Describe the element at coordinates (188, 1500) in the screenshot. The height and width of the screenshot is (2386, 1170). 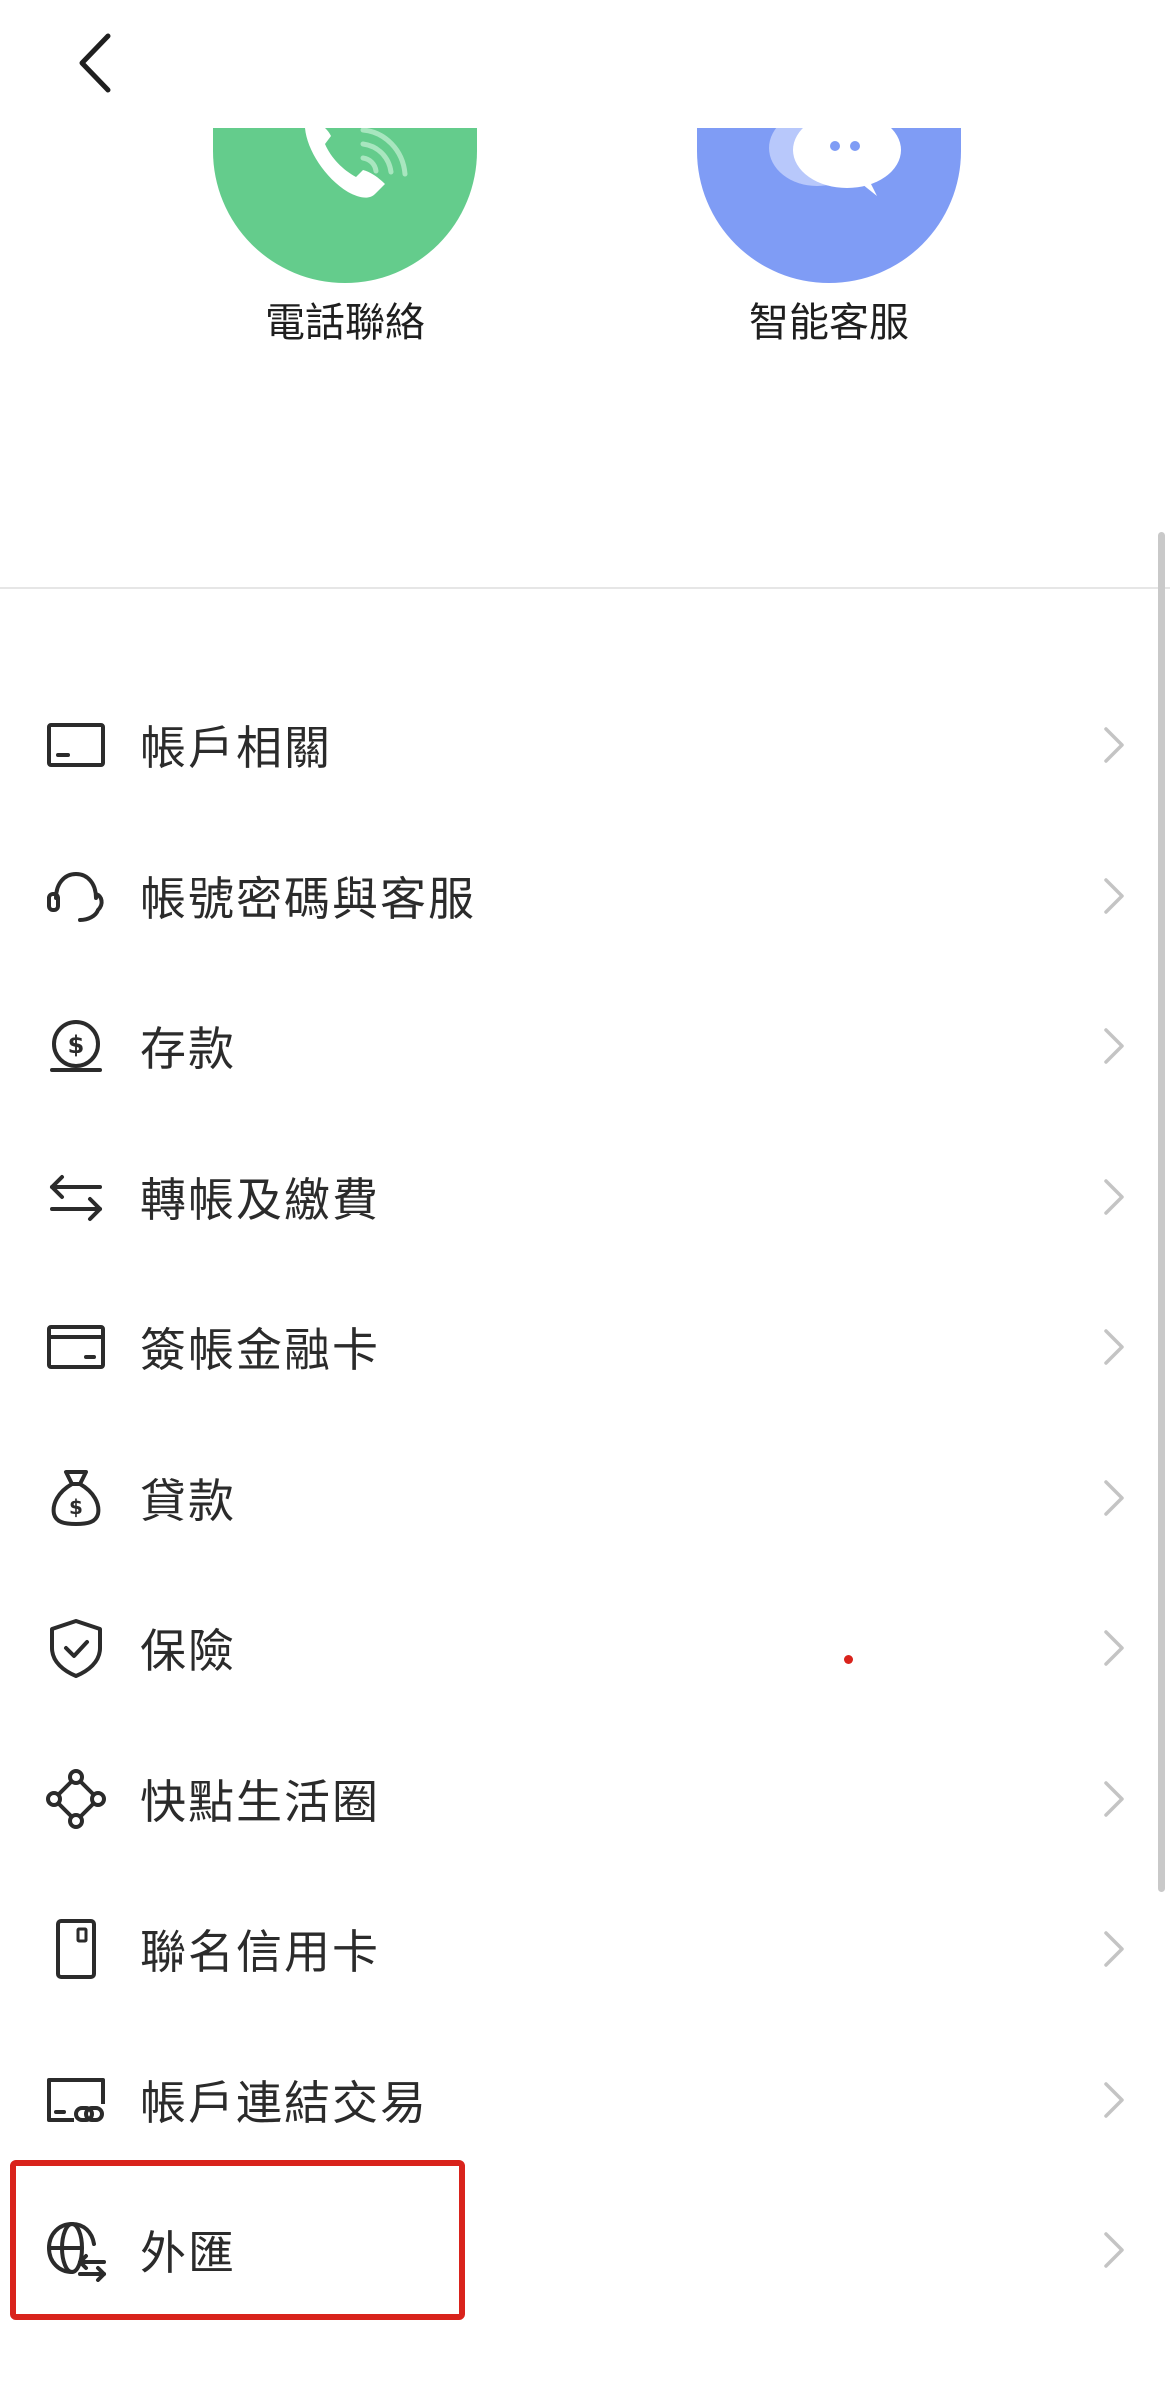
I see `menu-item-label: 貸款` at that location.